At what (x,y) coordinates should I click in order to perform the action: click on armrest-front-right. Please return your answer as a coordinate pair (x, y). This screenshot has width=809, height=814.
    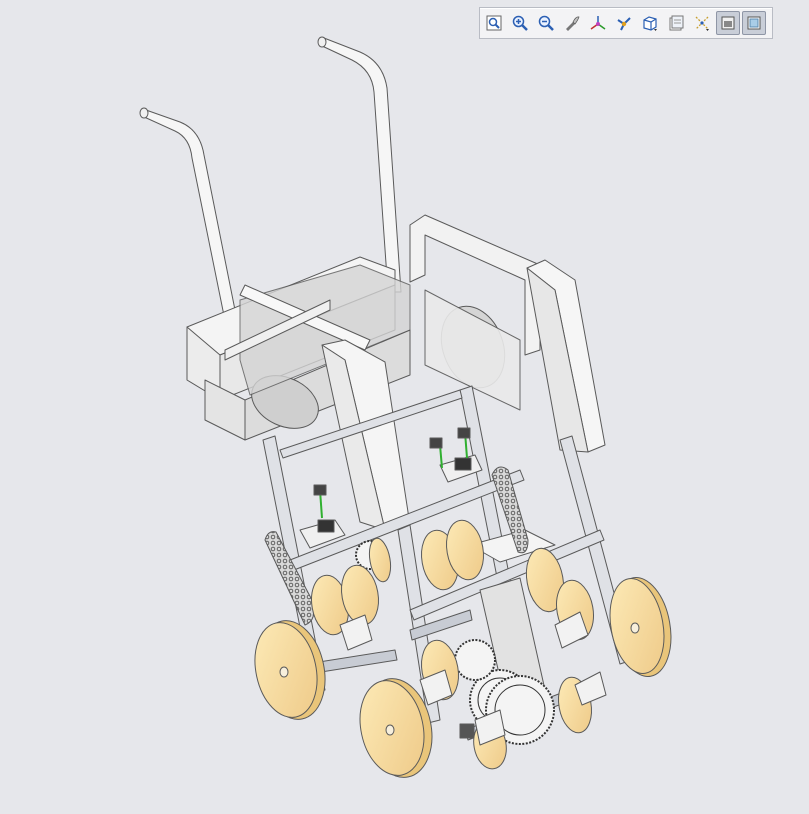
    Looking at the image, I should click on (566, 356).